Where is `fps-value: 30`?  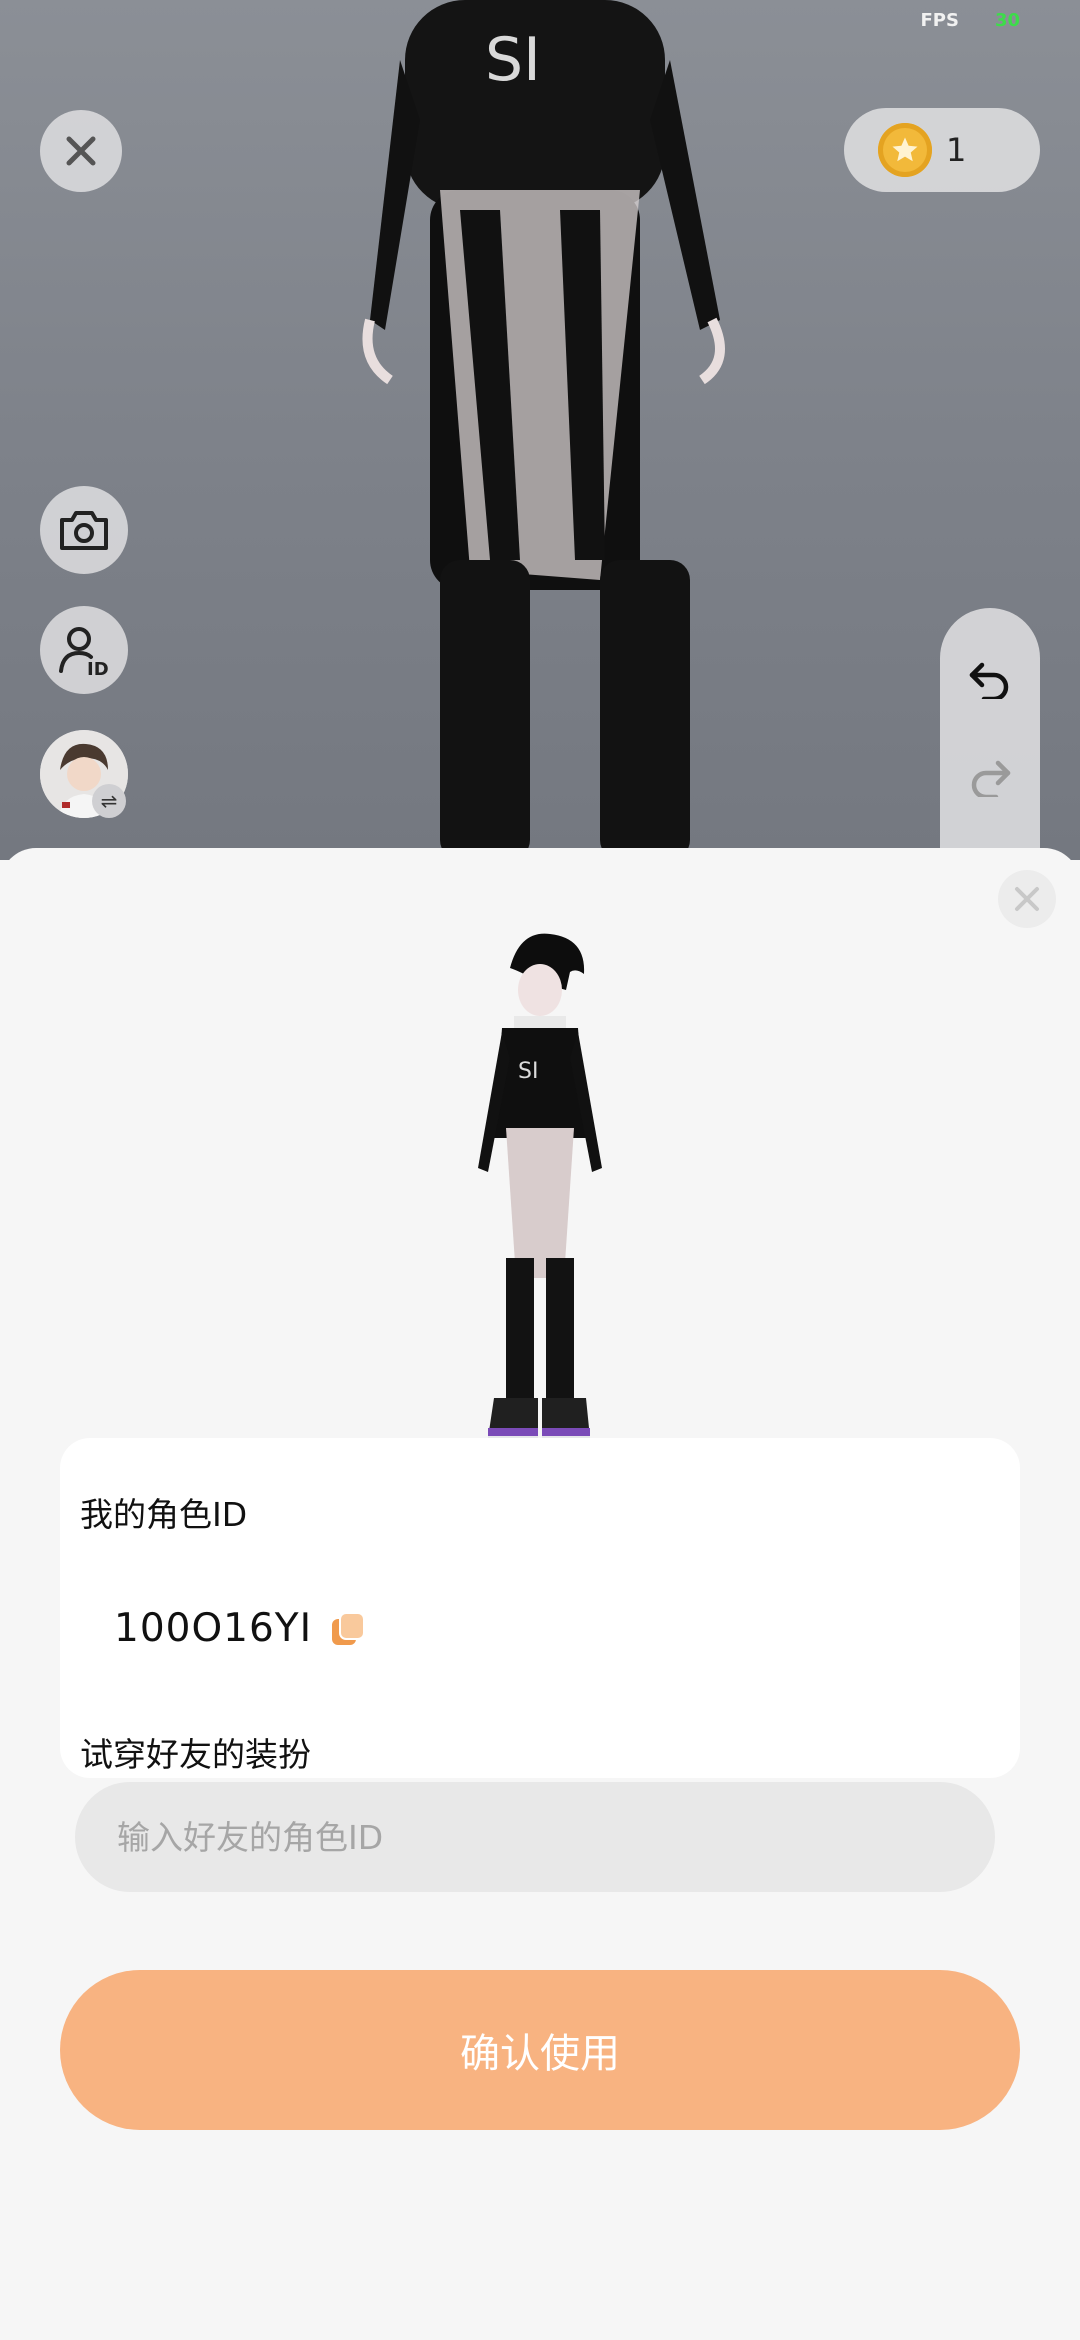
fps-value: 30 is located at coordinates (1007, 20).